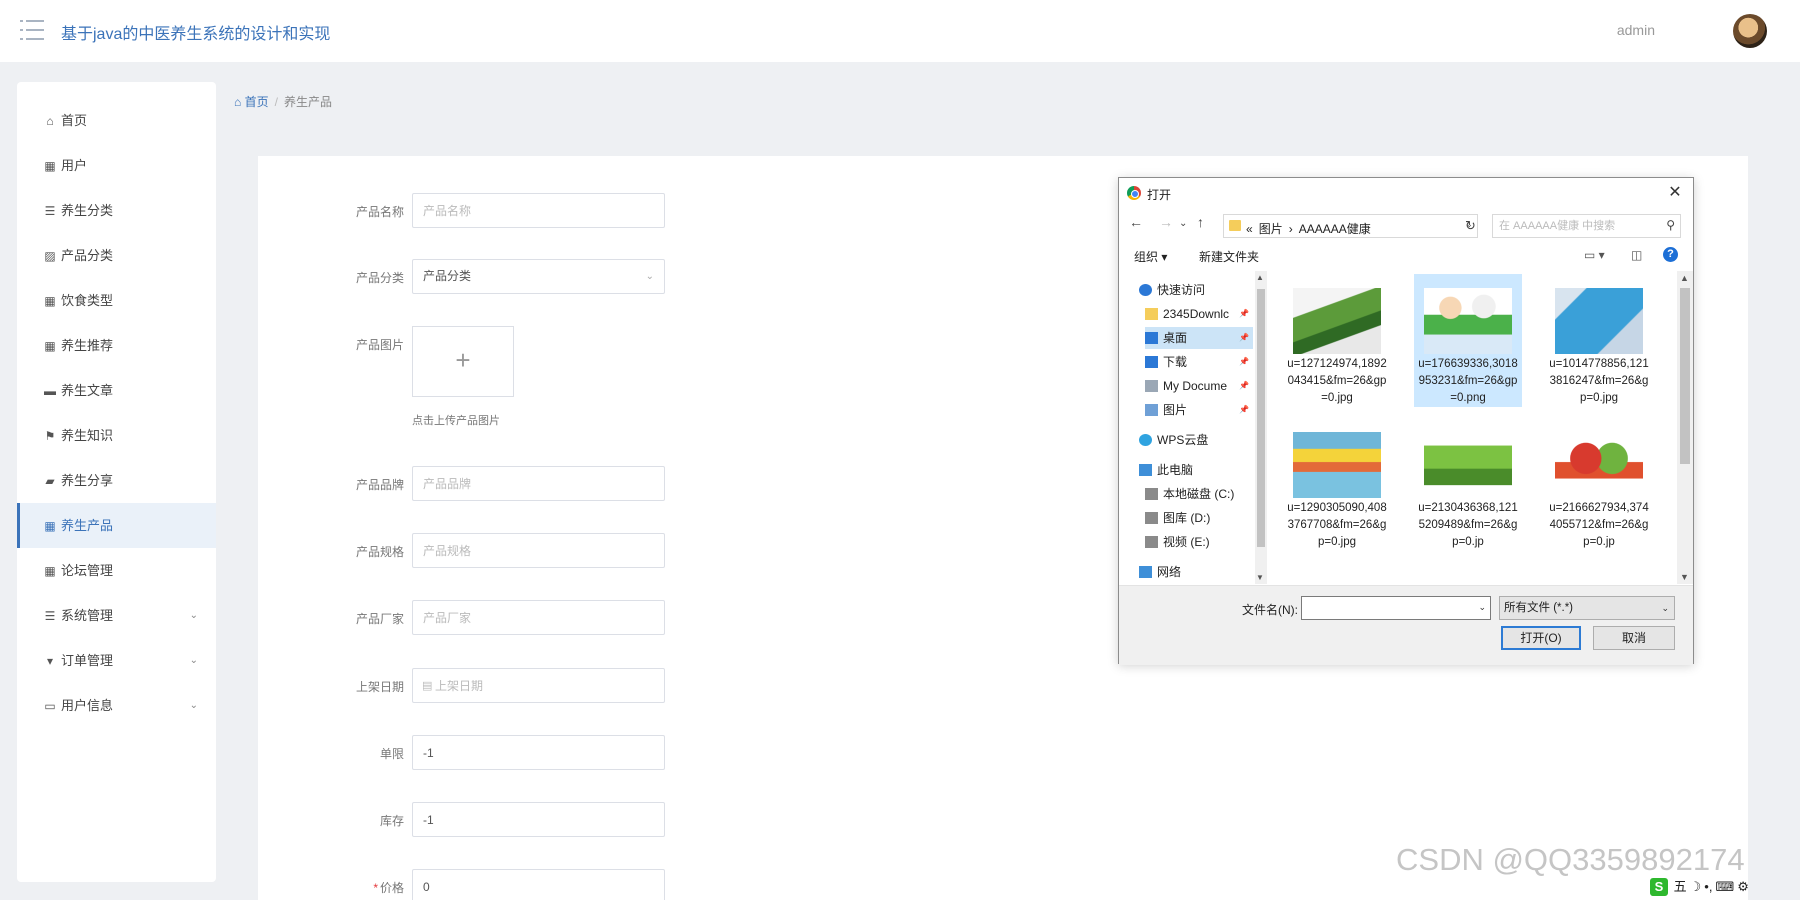  What do you see at coordinates (1197, 470) in the screenshot?
I see `tree-item: 此电脑` at bounding box center [1197, 470].